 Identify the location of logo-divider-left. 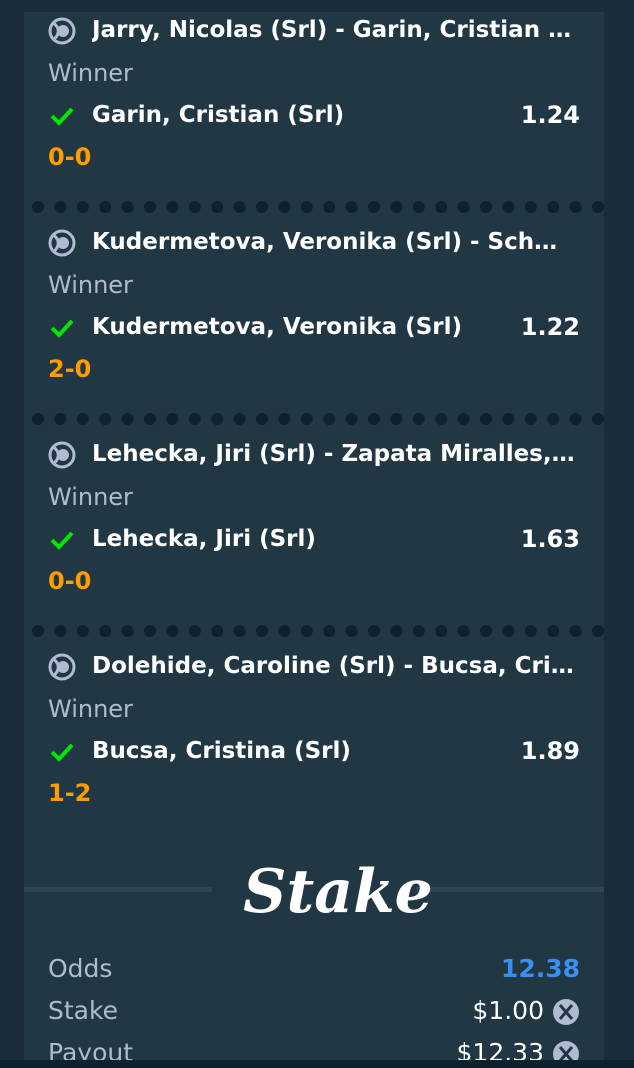
(118, 889).